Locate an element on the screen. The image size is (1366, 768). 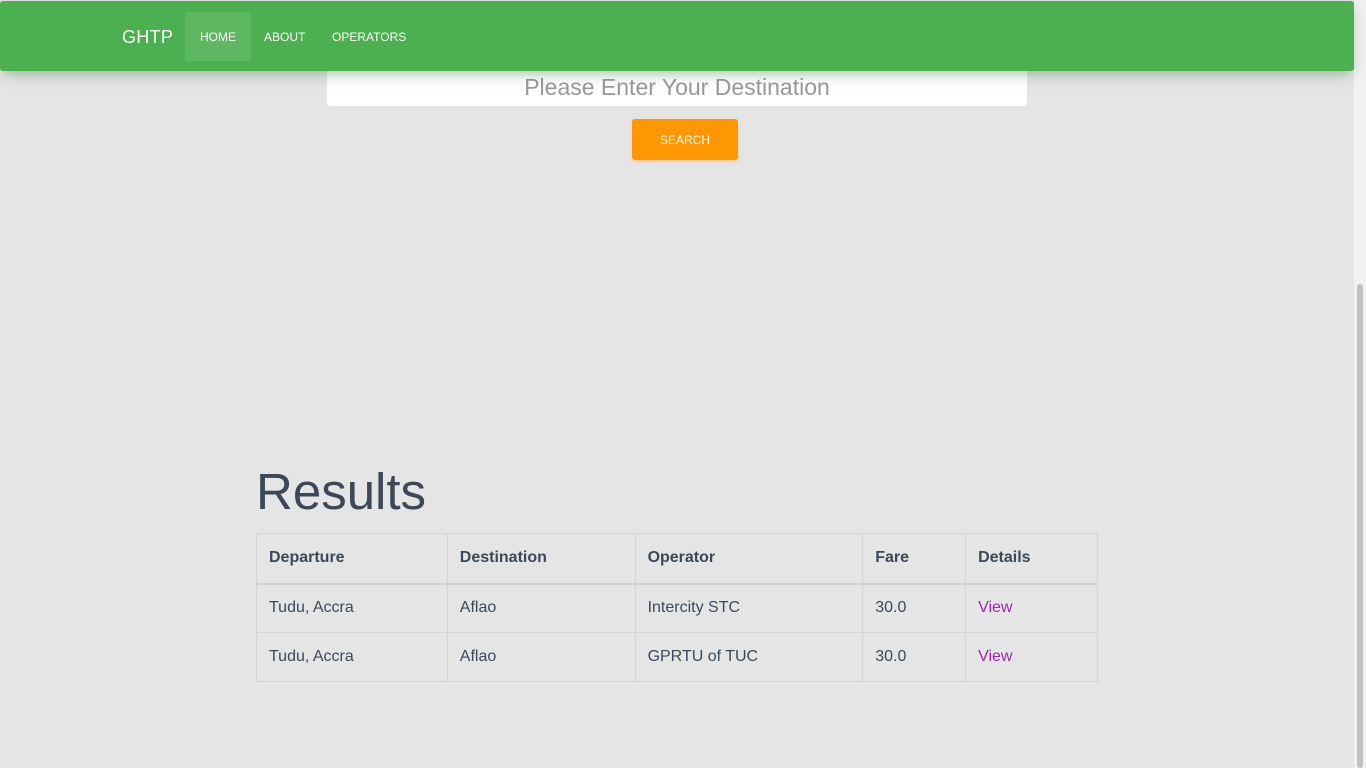
page-scrollbar is located at coordinates (1360, 384).